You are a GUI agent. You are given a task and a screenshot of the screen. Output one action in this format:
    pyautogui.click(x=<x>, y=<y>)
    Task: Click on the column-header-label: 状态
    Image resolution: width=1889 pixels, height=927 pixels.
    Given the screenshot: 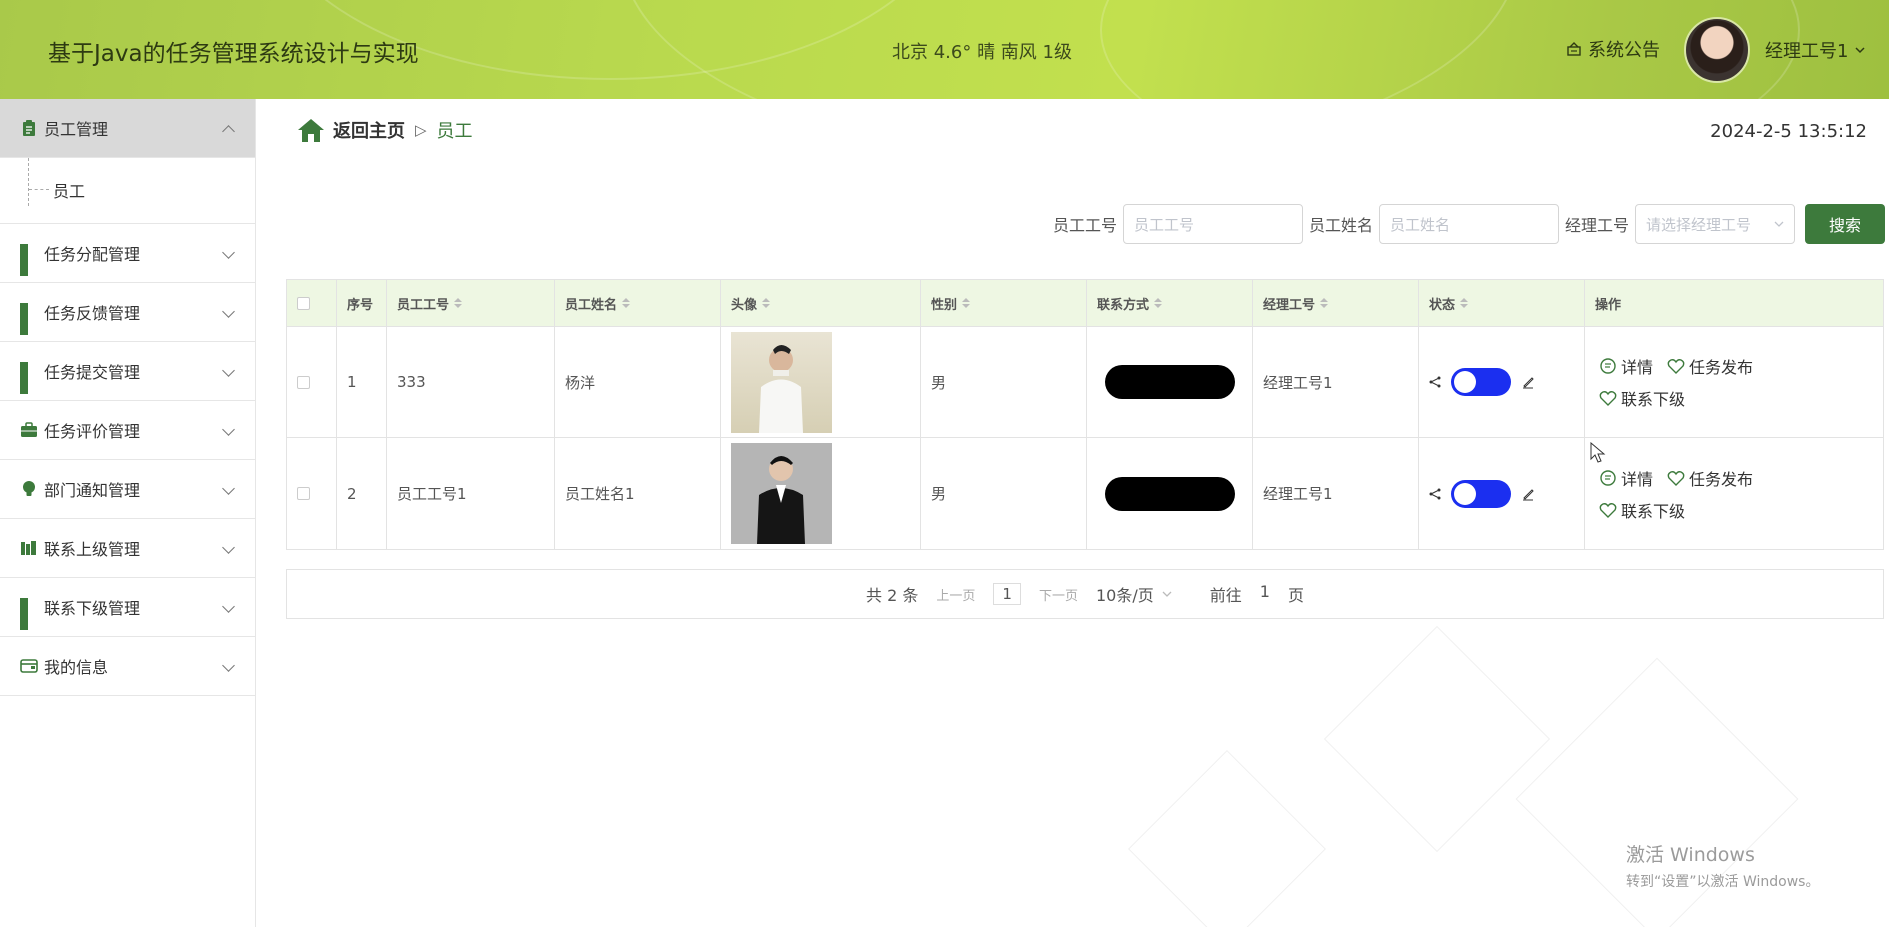 What is the action you would take?
    pyautogui.click(x=1442, y=305)
    